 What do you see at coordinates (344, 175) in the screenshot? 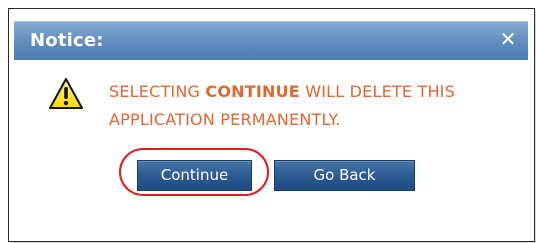
I see `go-back-button: Go Back` at bounding box center [344, 175].